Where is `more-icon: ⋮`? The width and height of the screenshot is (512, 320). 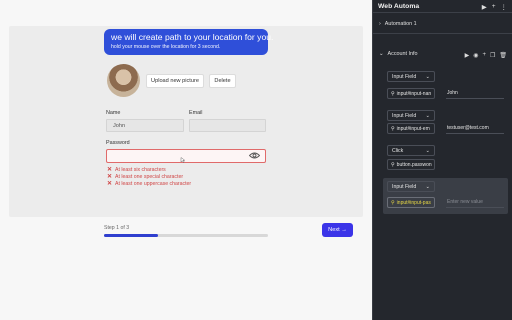
more-icon: ⋮ is located at coordinates (504, 7).